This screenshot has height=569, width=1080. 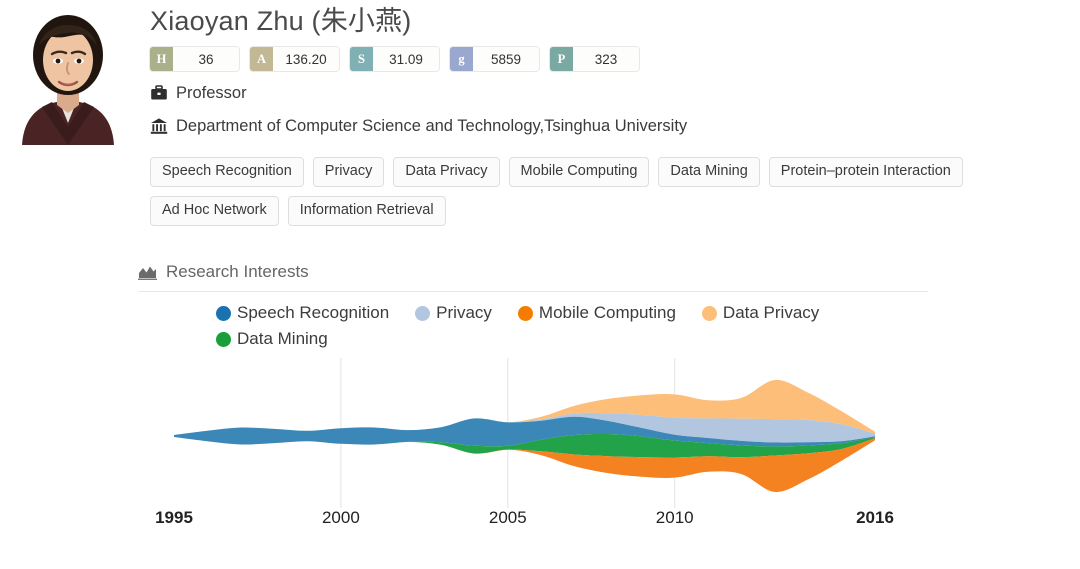 I want to click on legend-item-data-mining: Data Mining, so click(x=272, y=339).